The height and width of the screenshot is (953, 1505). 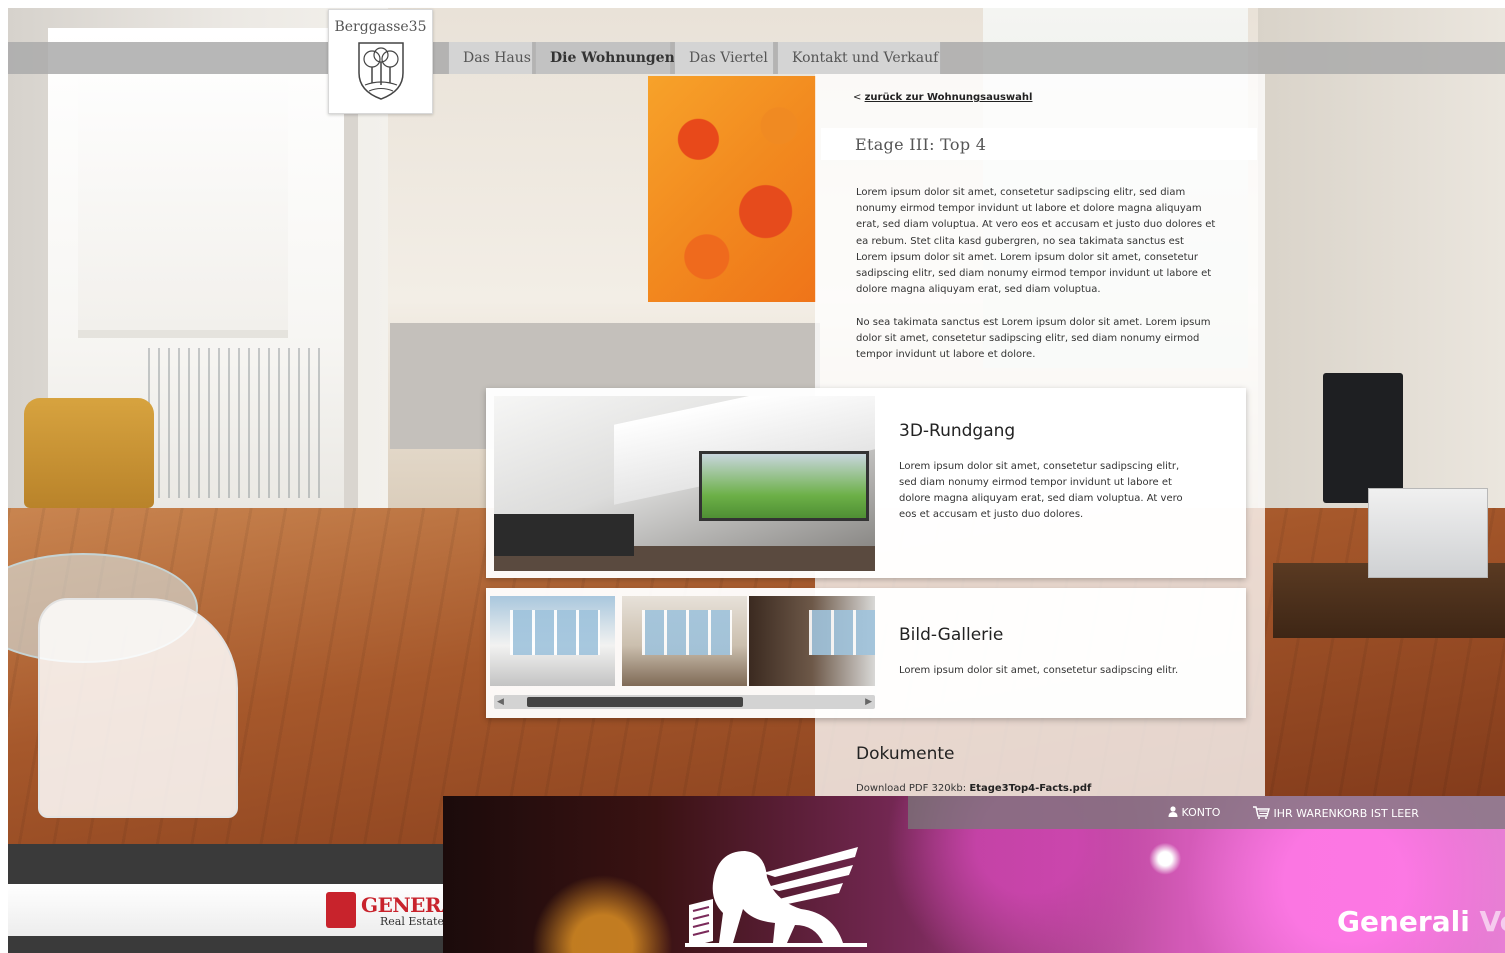 I want to click on scroll-right-arrow-icon: ▶, so click(x=868, y=702).